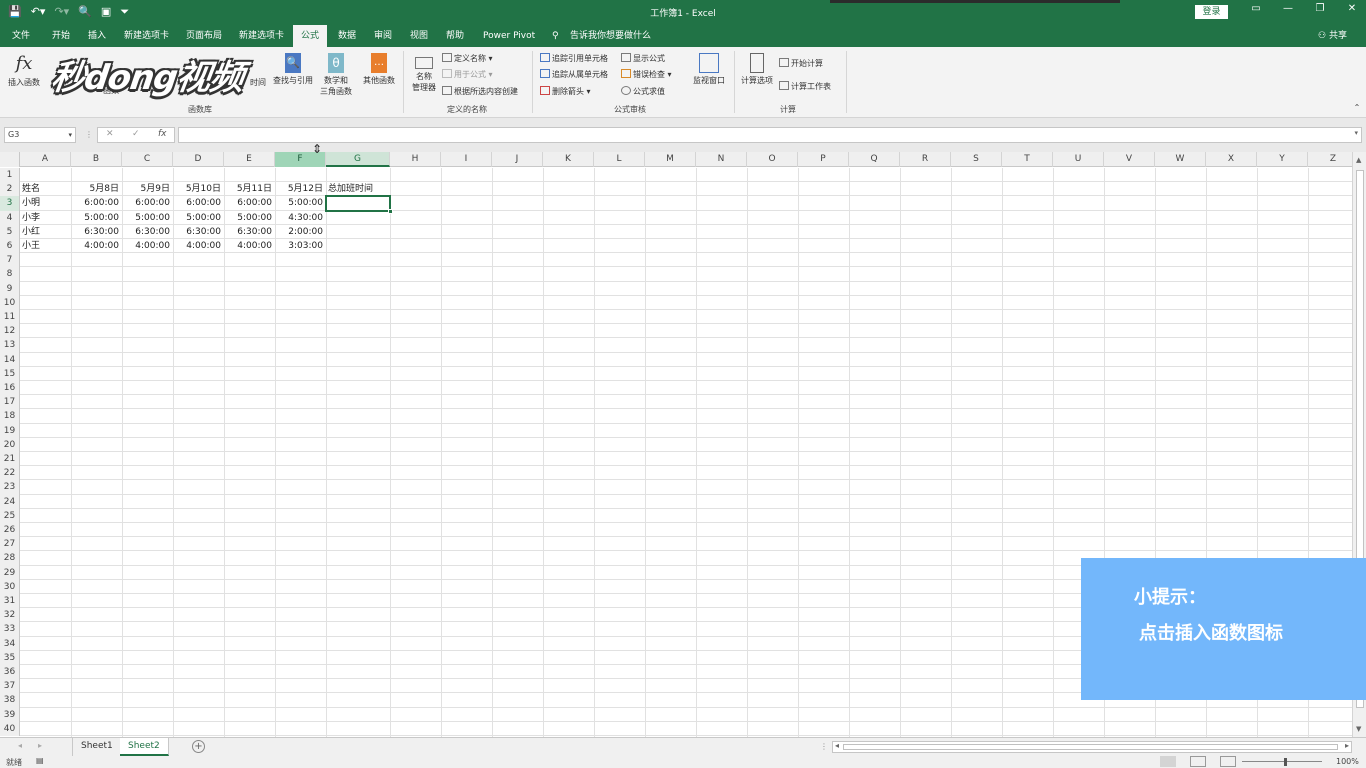 This screenshot has height=768, width=1366. What do you see at coordinates (10, 586) in the screenshot?
I see `row-header-30: 30` at bounding box center [10, 586].